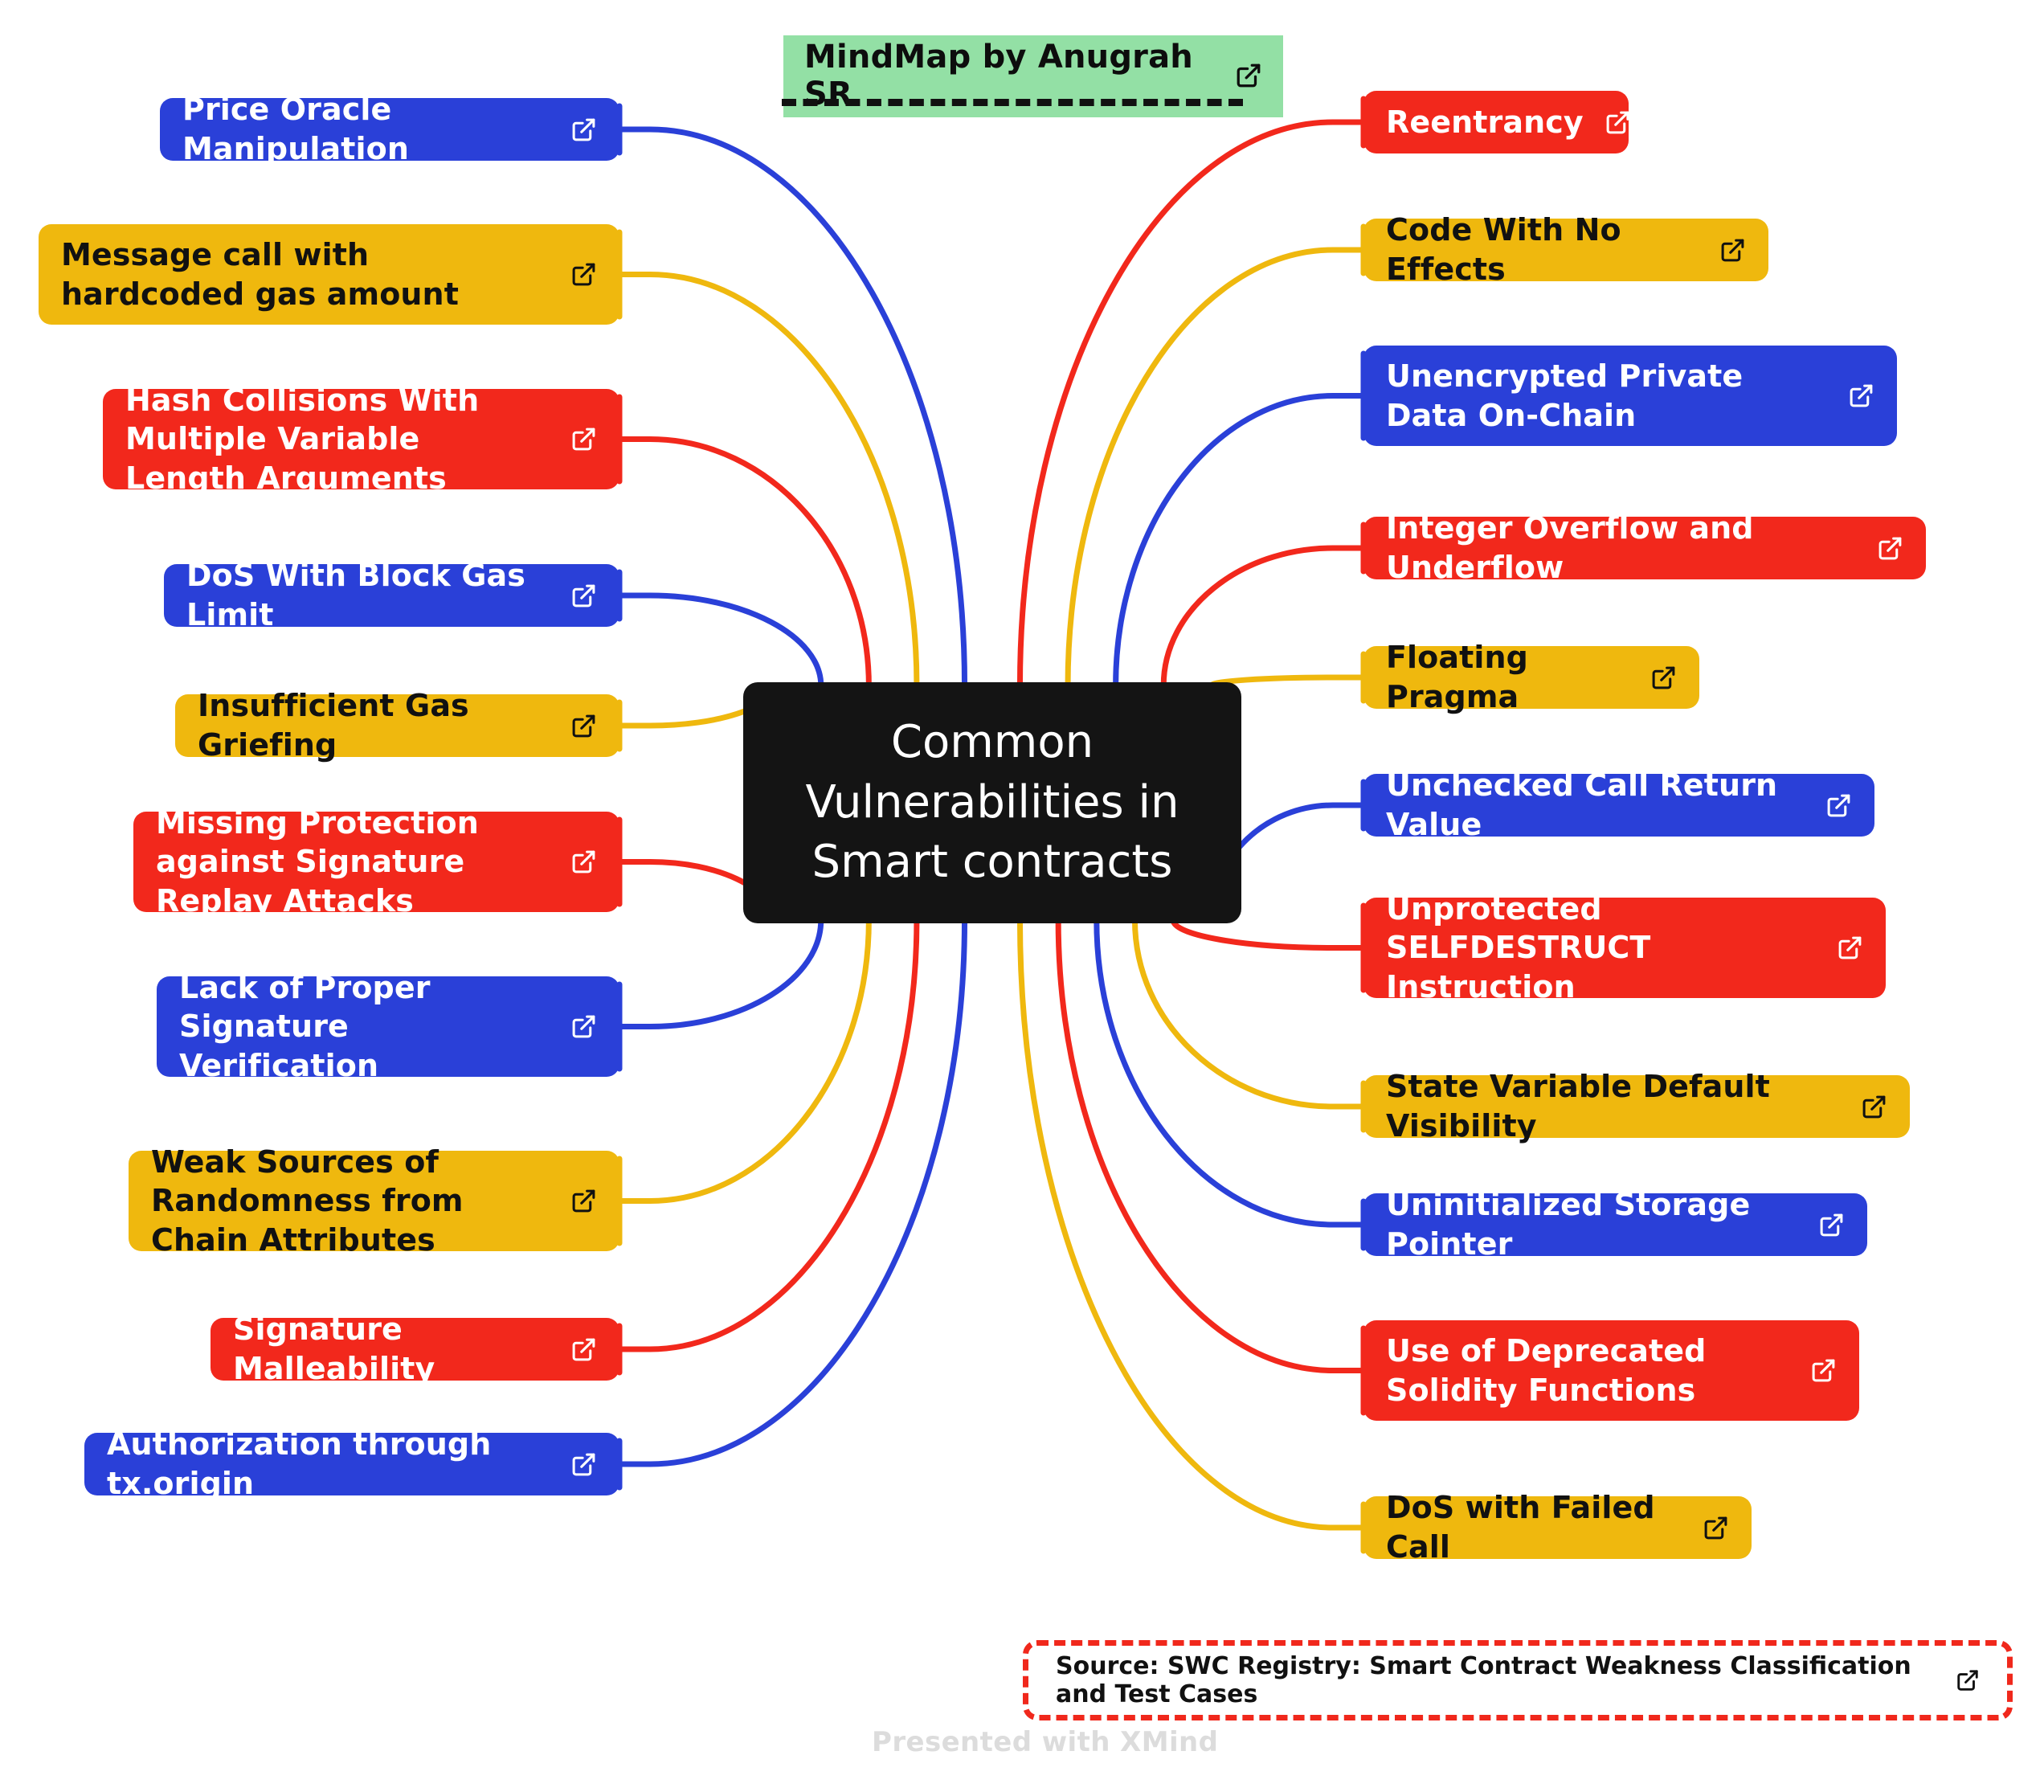  I want to click on branch-node-left-1: Message call with hardcoded gas amount, so click(329, 274).